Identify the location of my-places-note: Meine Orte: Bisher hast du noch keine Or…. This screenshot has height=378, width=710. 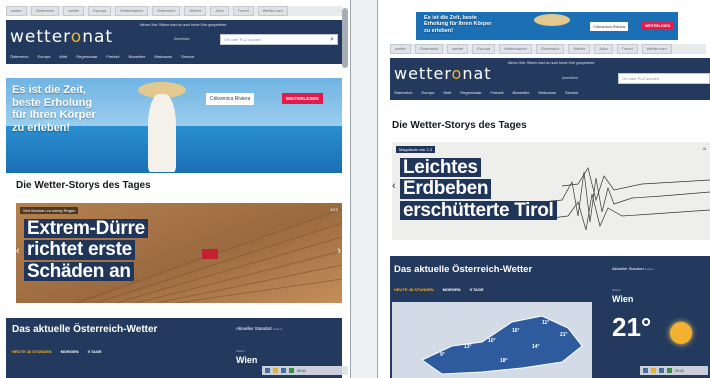
(184, 25).